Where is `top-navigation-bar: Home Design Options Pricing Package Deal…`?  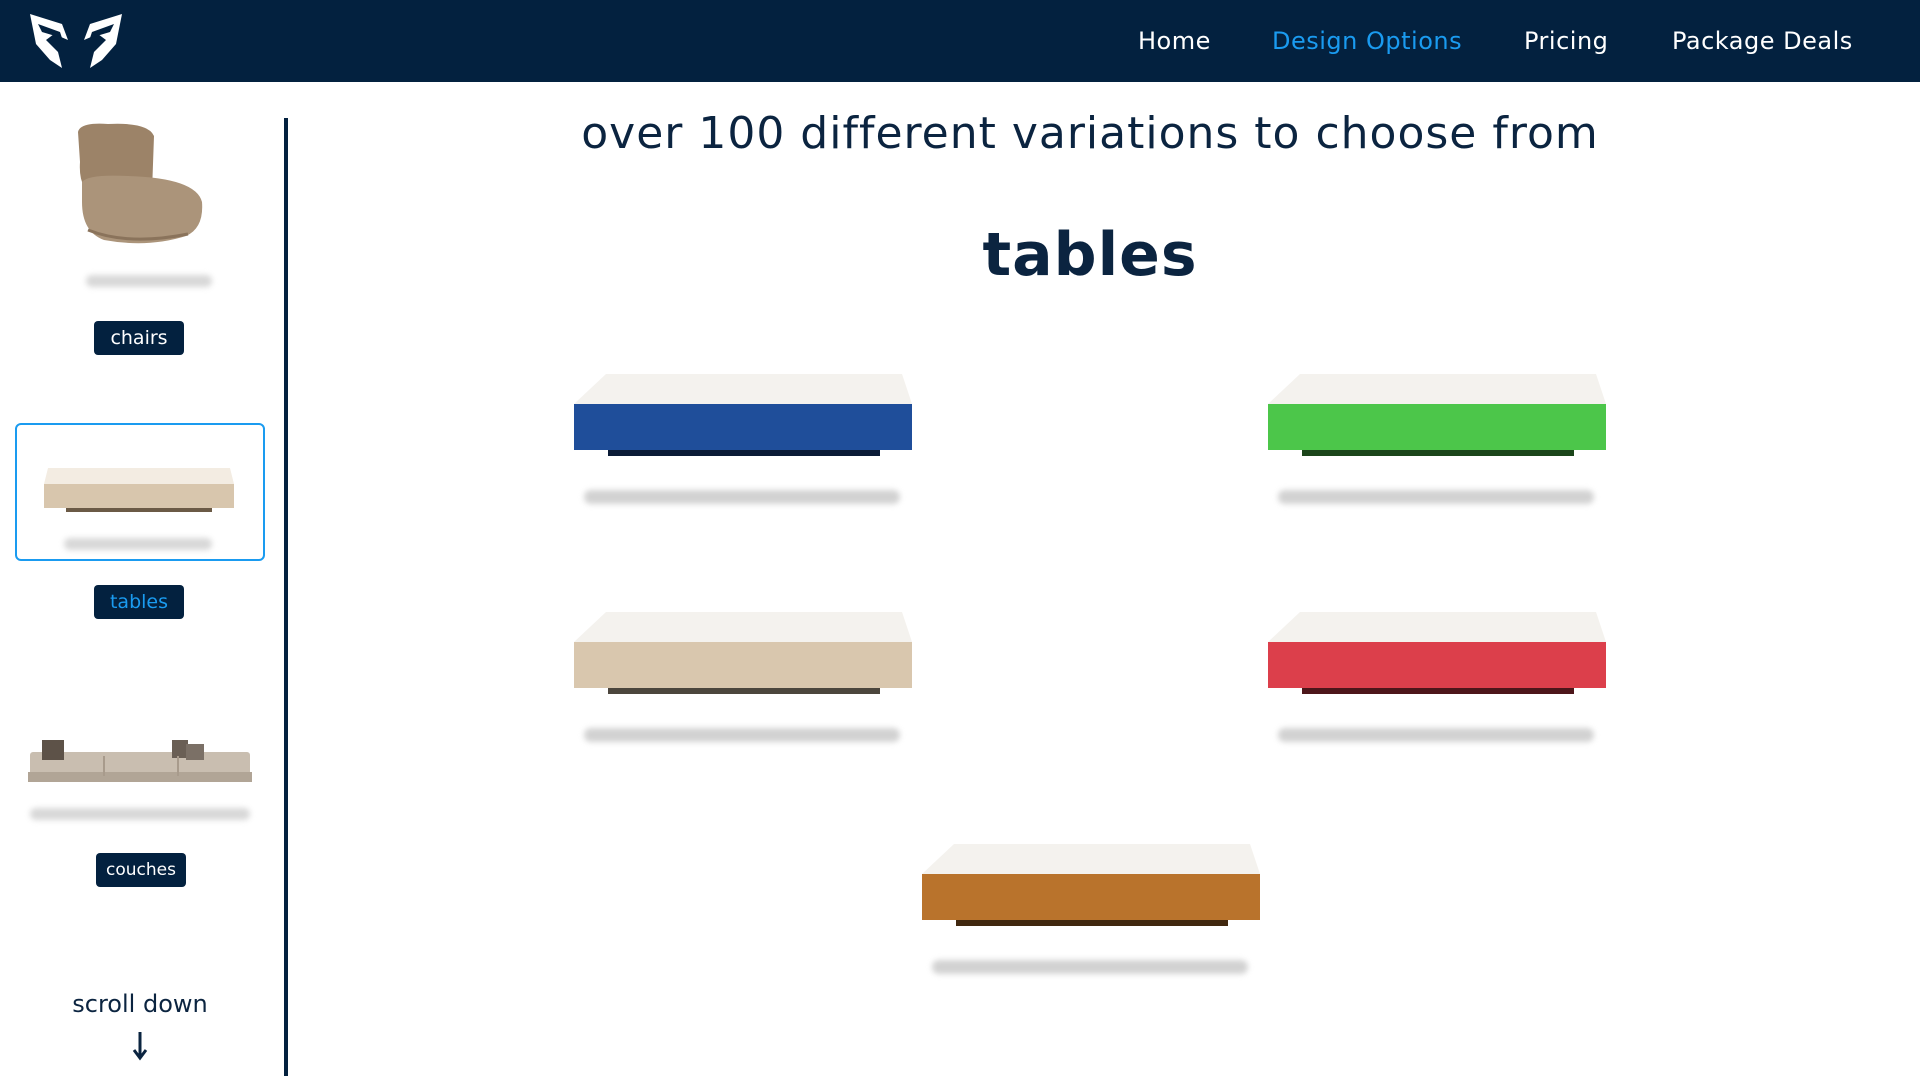 top-navigation-bar: Home Design Options Pricing Package Deal… is located at coordinates (960, 41).